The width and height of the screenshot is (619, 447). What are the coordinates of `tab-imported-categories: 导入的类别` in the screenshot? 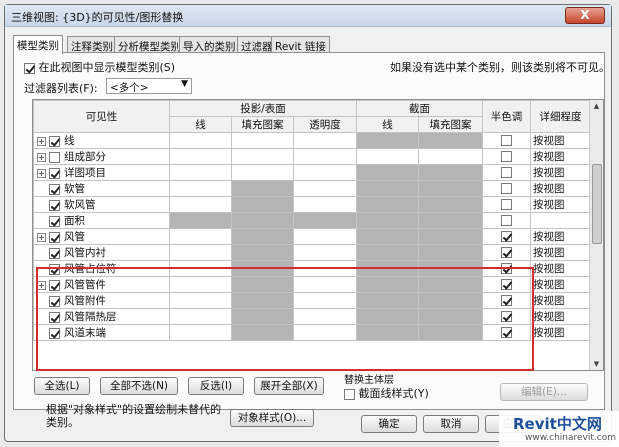 It's located at (209, 44).